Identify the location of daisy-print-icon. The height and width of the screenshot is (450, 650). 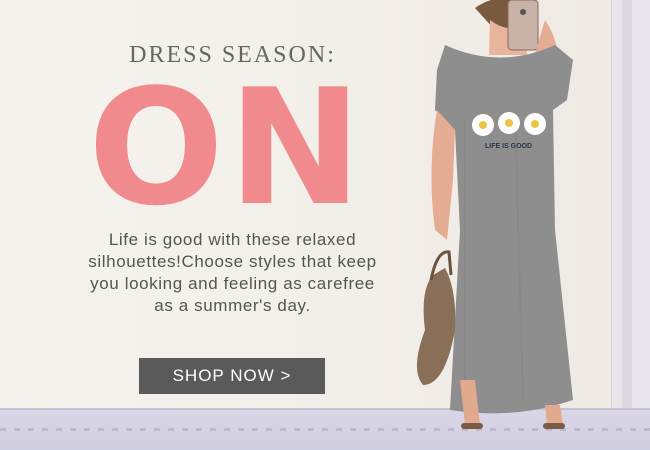
(509, 124).